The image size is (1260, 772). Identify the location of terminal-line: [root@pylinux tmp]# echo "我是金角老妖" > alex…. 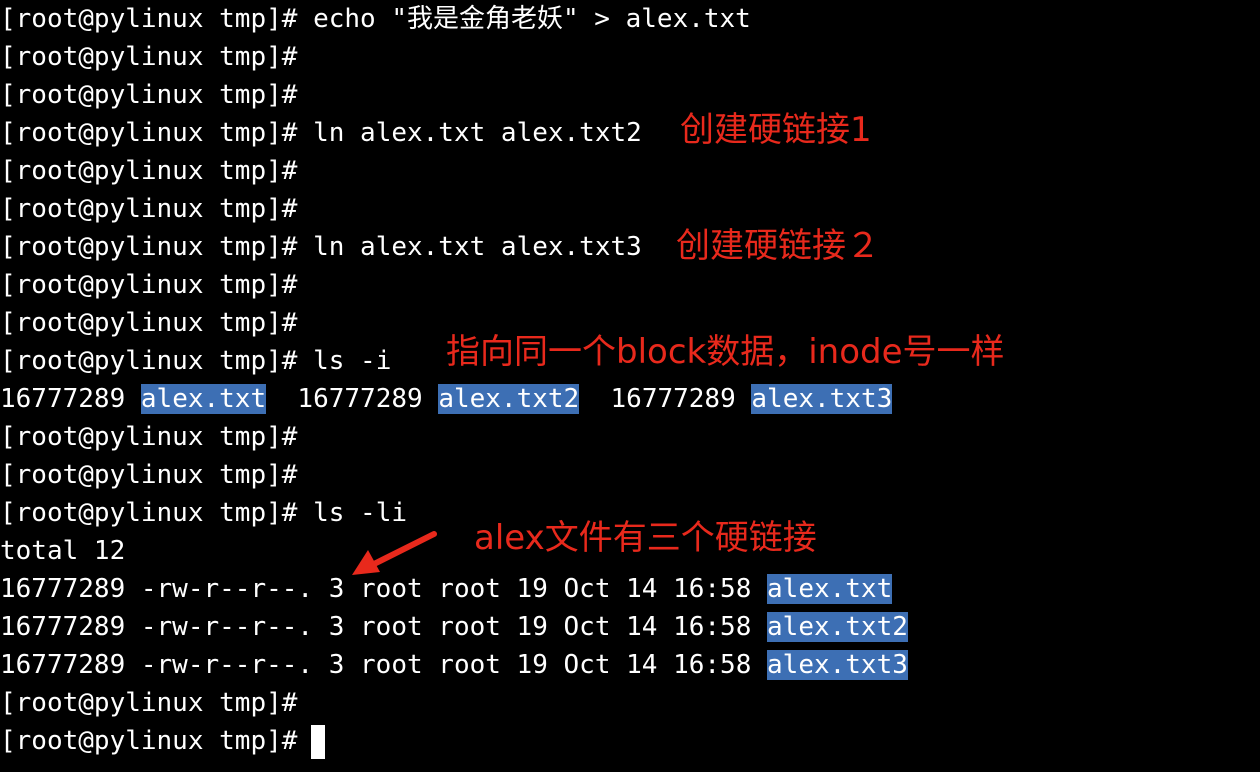
(375, 19).